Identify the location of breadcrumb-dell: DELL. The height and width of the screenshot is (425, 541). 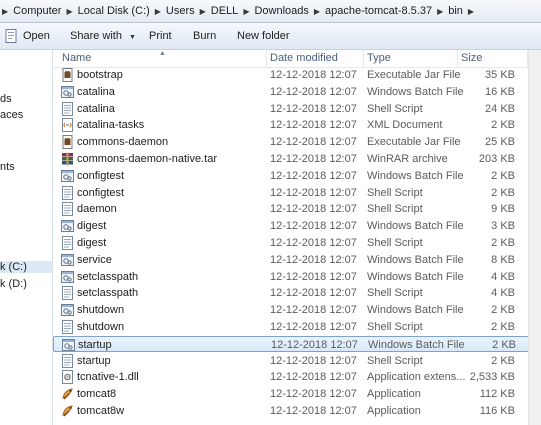
(225, 11).